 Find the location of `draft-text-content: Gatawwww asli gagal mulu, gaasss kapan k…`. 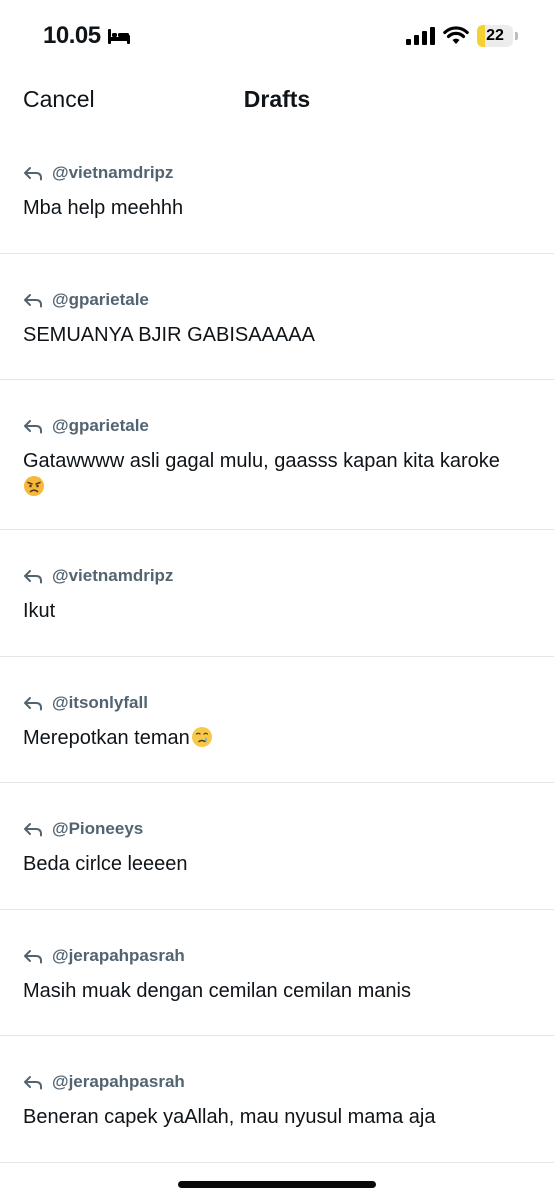

draft-text-content: Gatawwww asli gagal mulu, gaasss kapan k… is located at coordinates (261, 461).